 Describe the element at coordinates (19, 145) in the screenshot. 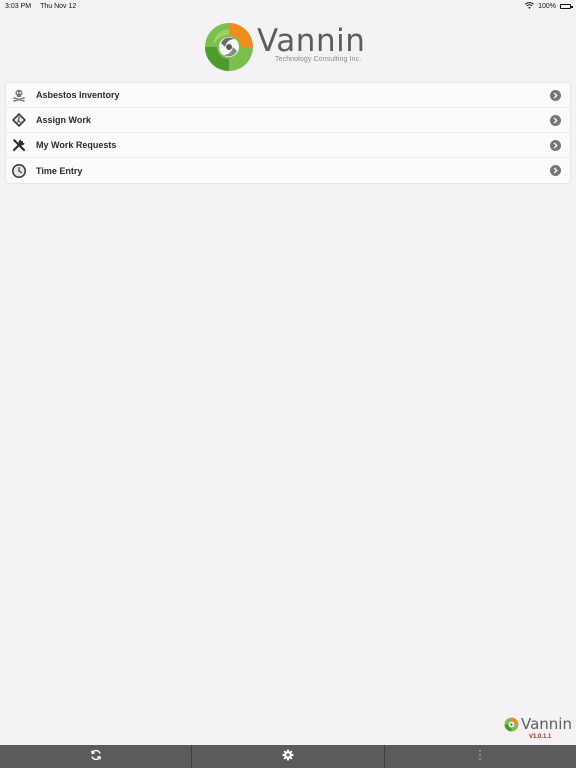

I see `tools-icon` at that location.